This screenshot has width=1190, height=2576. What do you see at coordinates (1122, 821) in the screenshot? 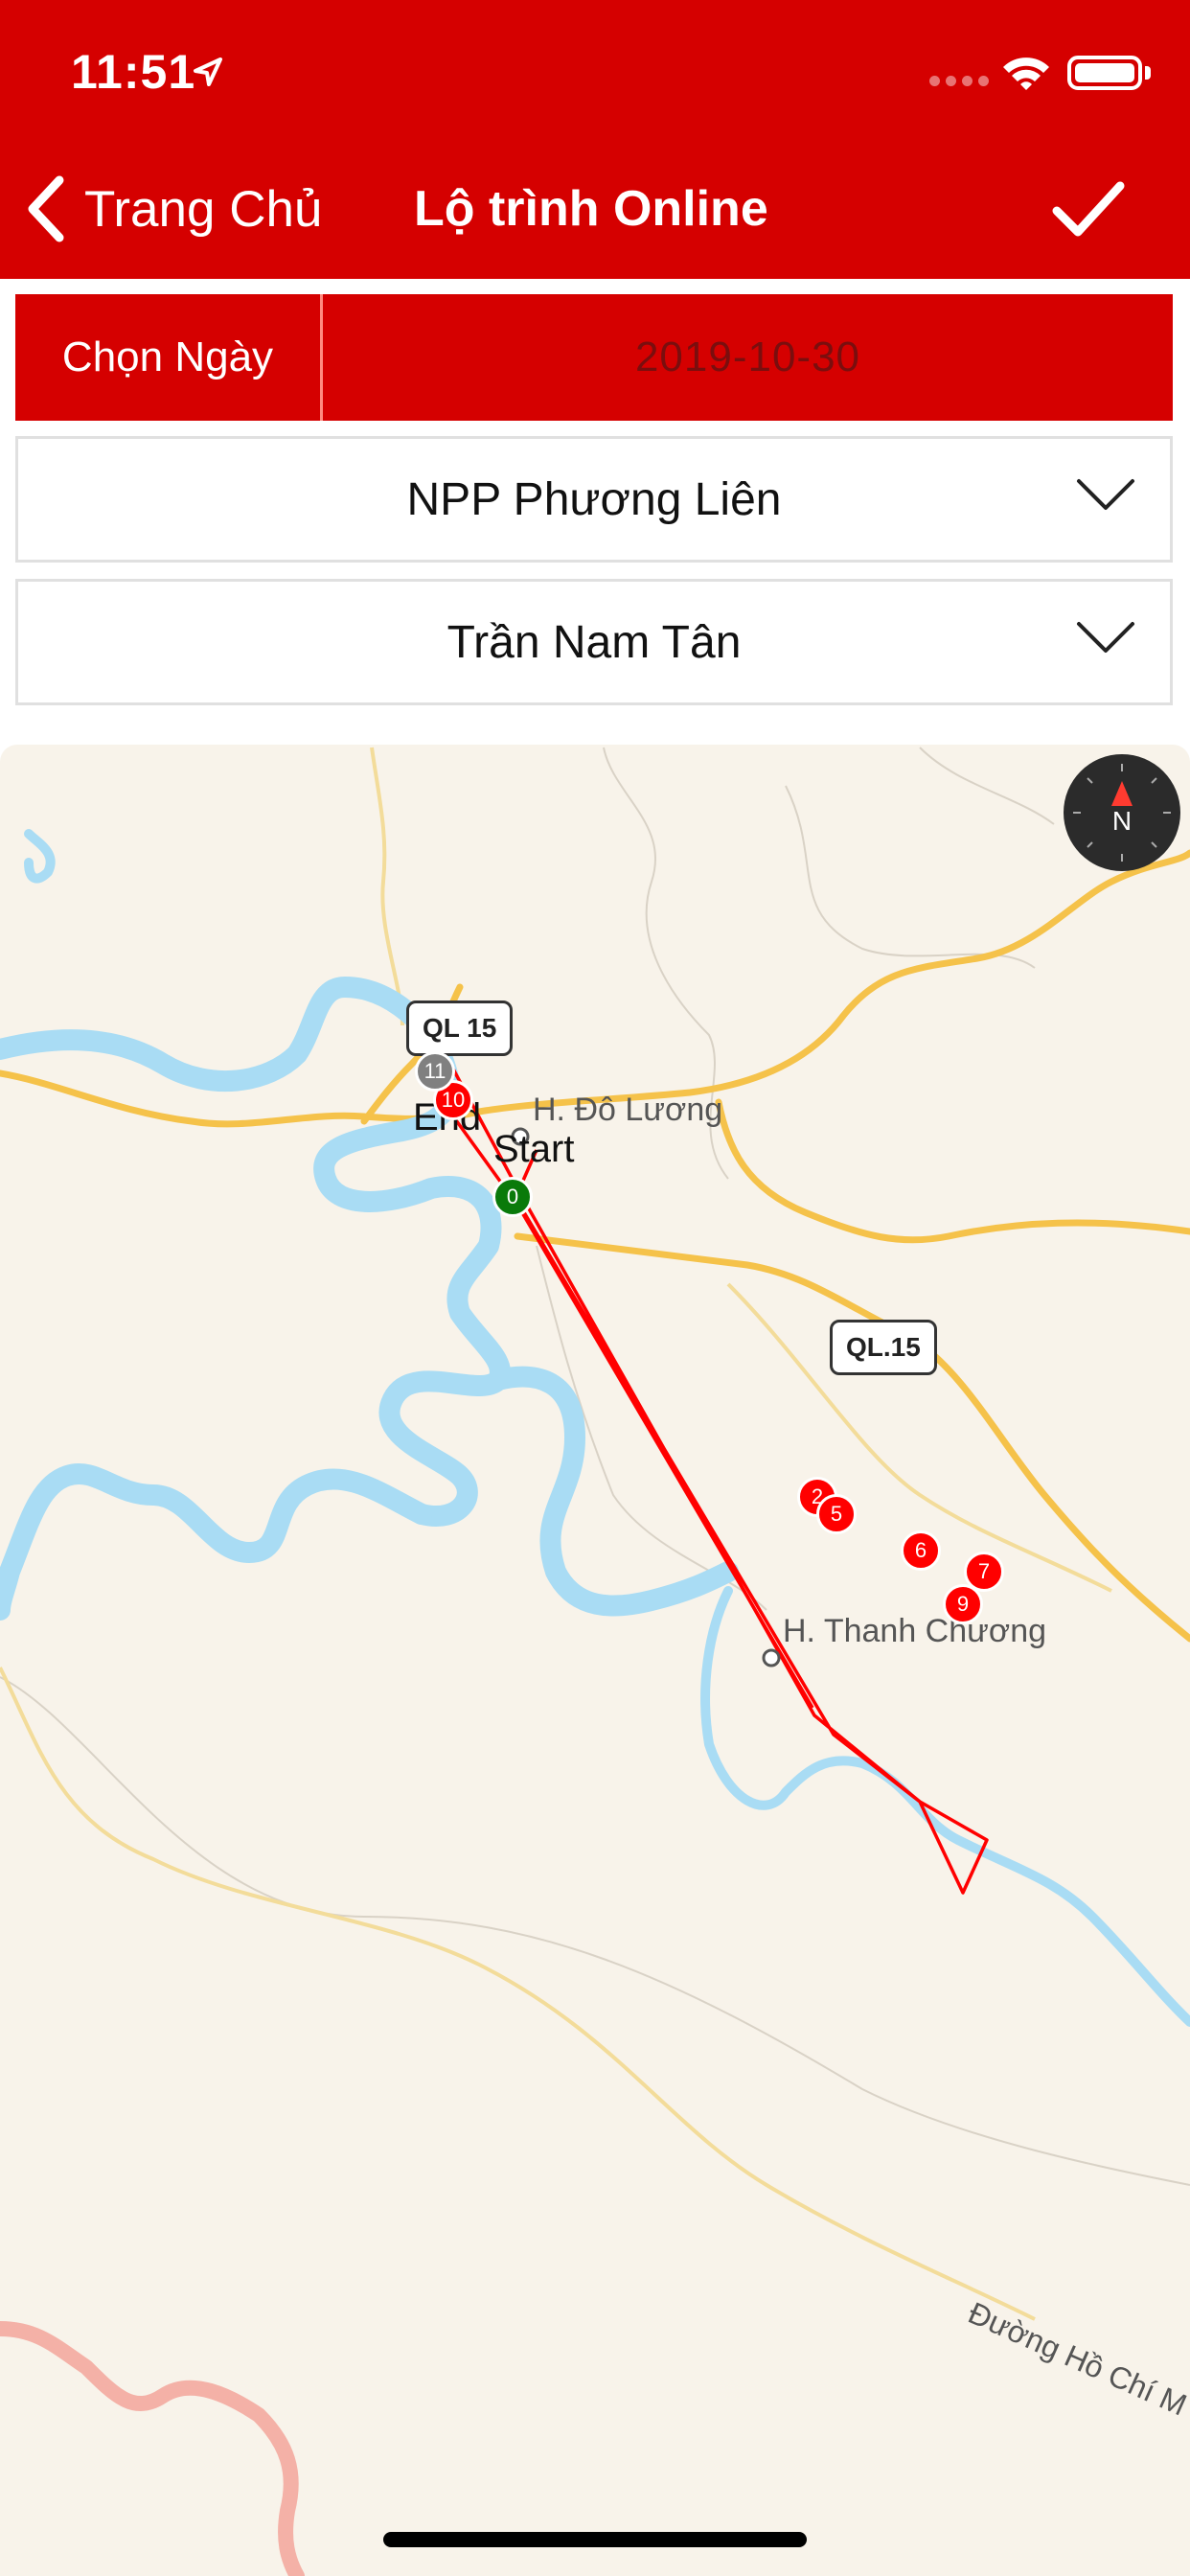
I see `compass-north-label: N` at bounding box center [1122, 821].